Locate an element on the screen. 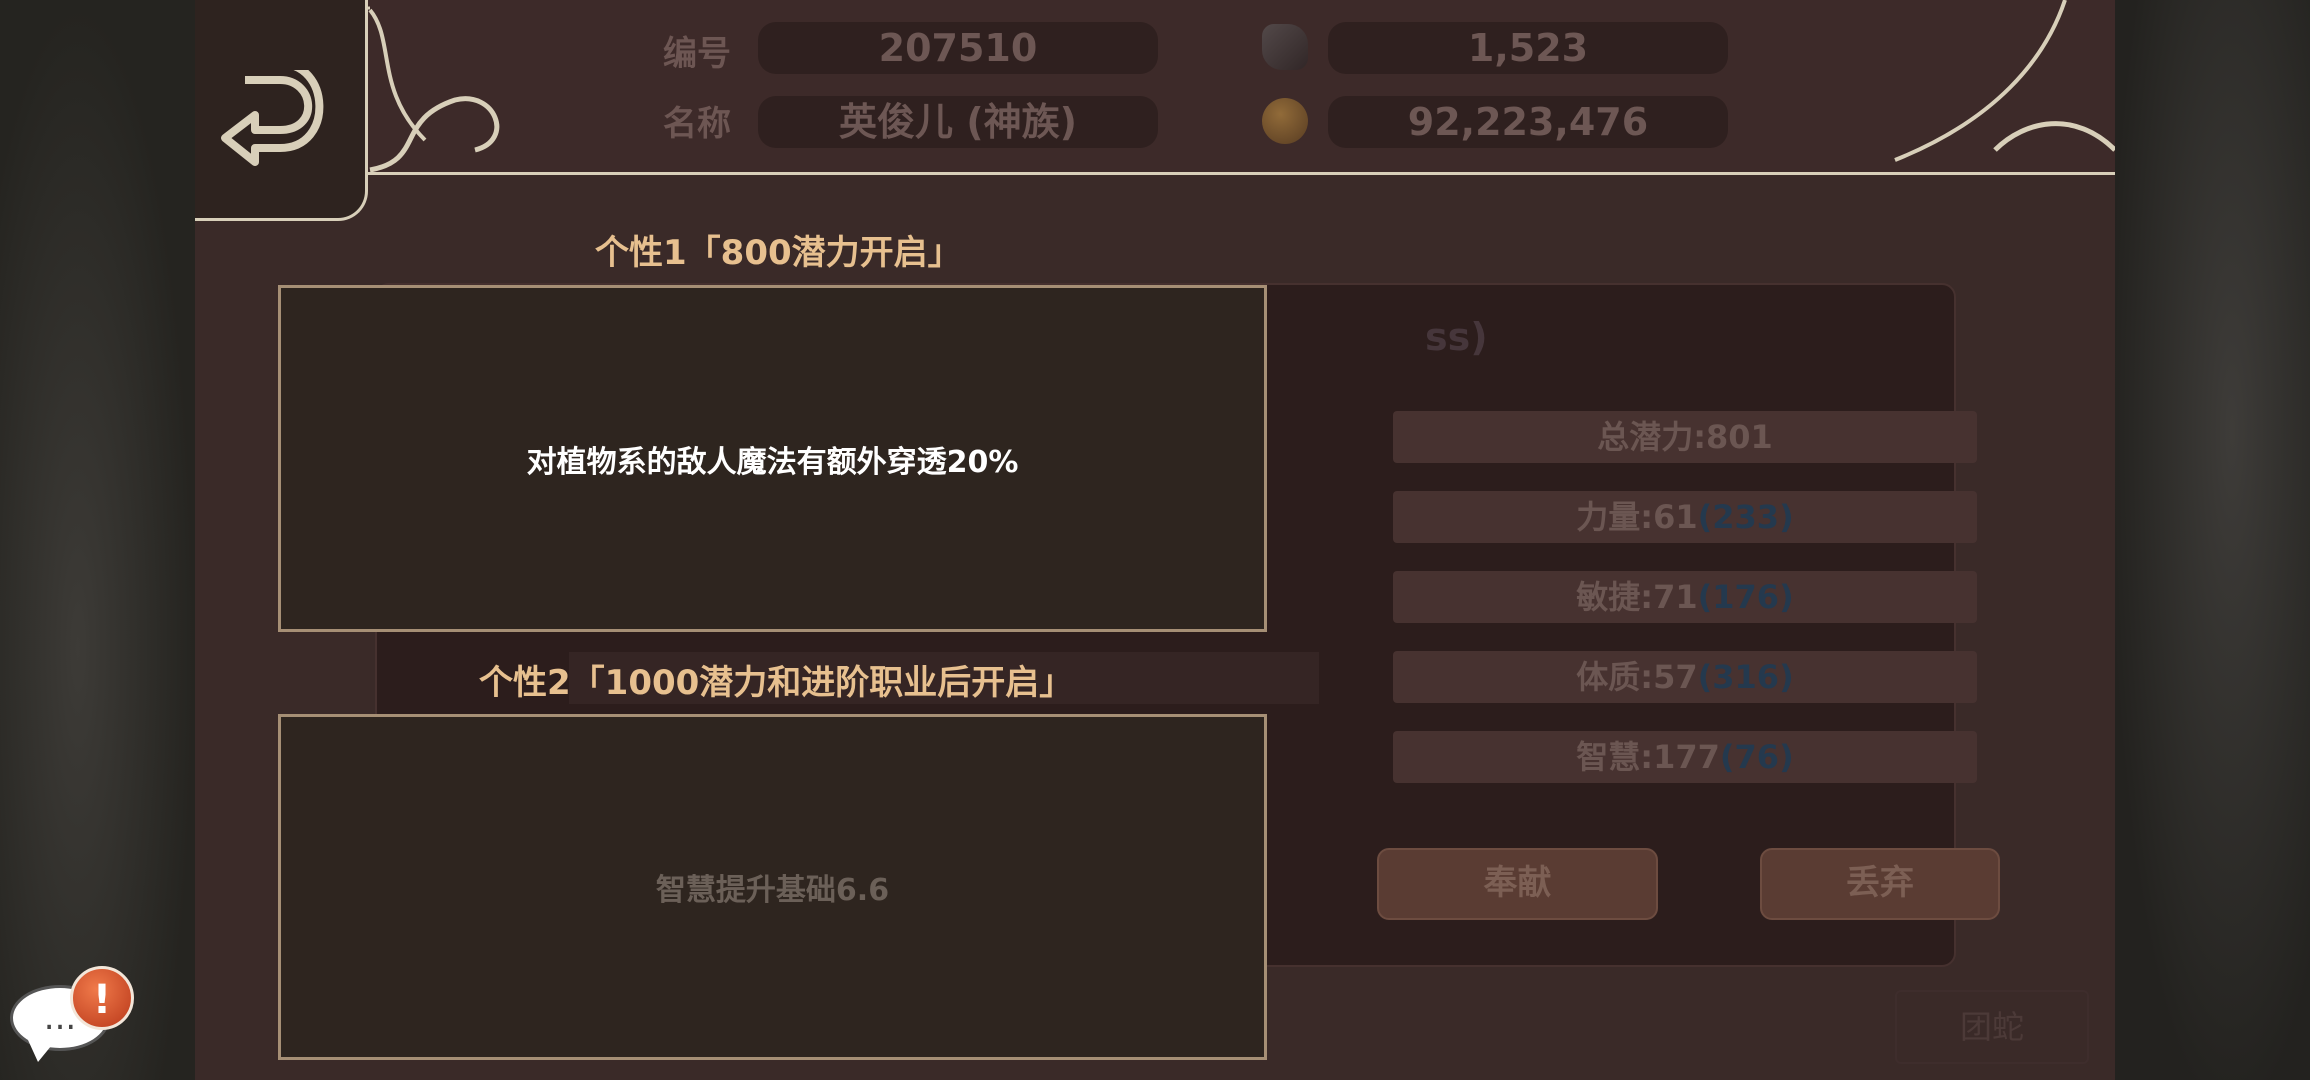 Image resolution: width=2310 pixels, height=1080 pixels. ornament-frame-icon is located at coordinates (1155, 86).